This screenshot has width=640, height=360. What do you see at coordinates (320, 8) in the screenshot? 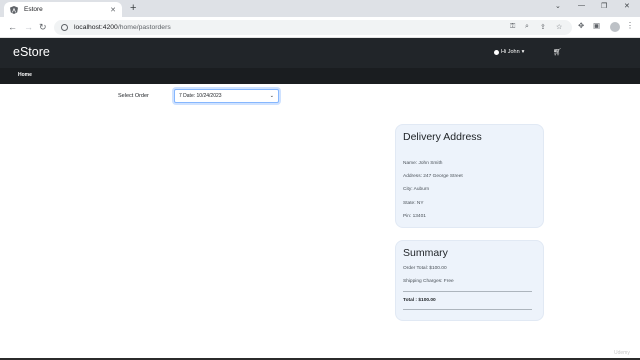
I see `browser-tab-strip: Estore ✕ + ⌄ — ❐ ✕` at bounding box center [320, 8].